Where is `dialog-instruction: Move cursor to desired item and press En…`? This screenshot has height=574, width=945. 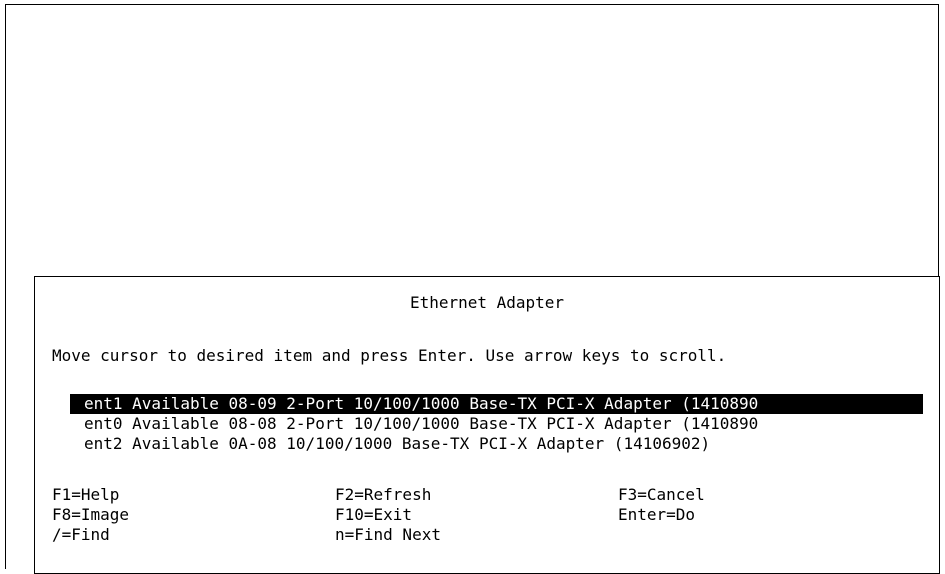
dialog-instruction: Move cursor to desired item and press En… is located at coordinates (389, 355).